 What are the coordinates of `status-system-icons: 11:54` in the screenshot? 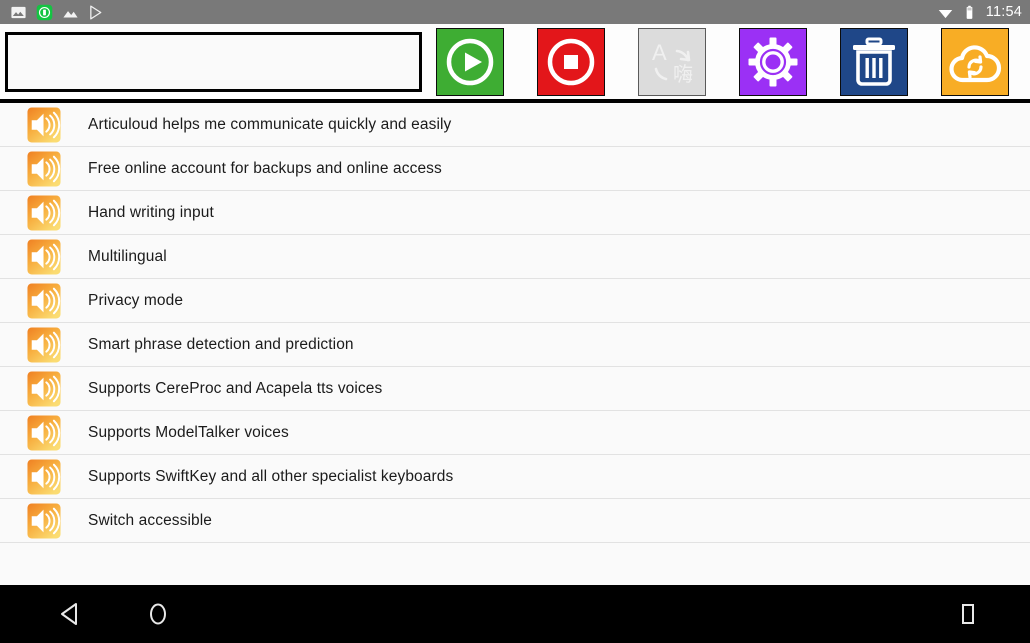 It's located at (979, 12).